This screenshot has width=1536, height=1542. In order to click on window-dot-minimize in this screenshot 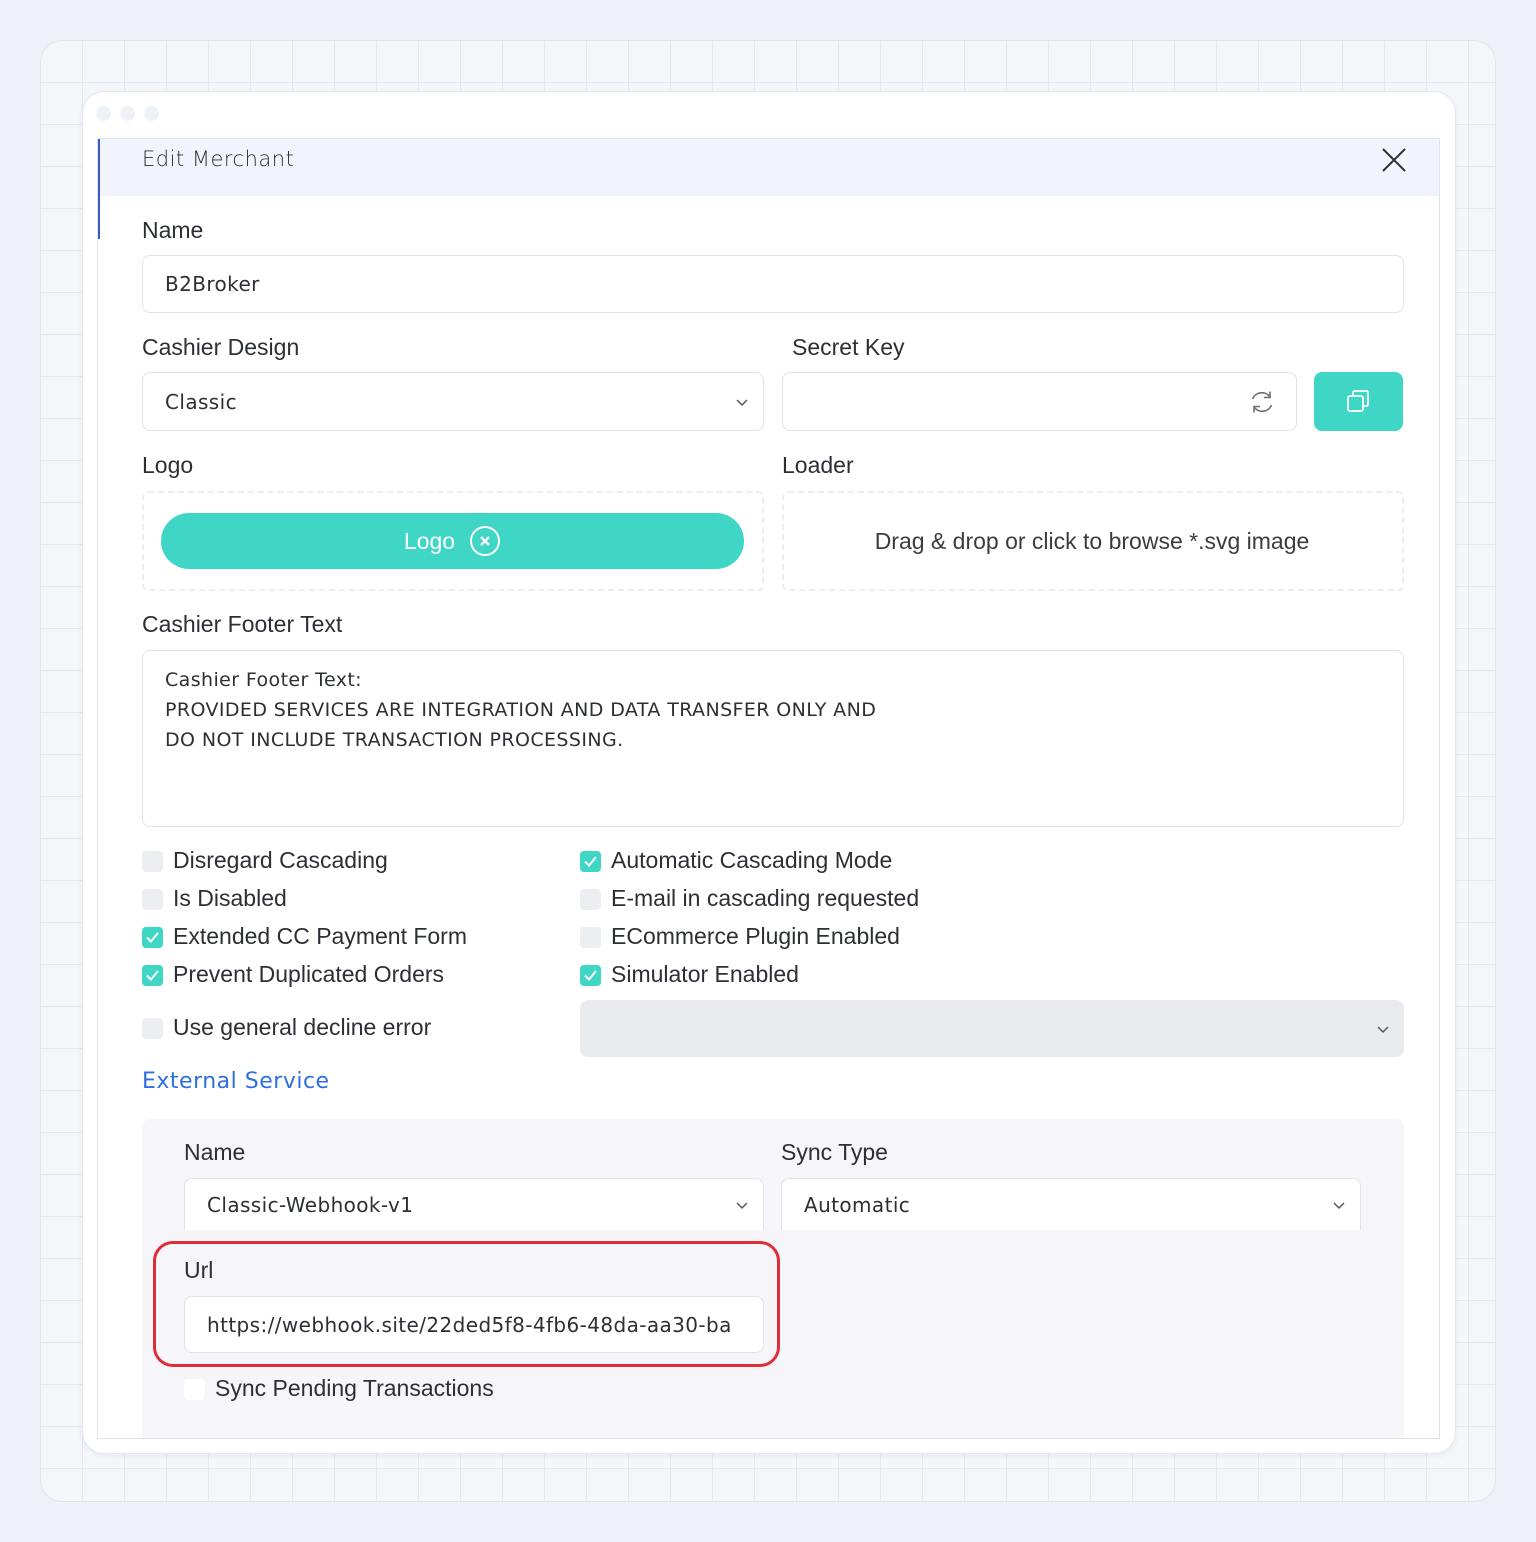, I will do `click(127, 113)`.